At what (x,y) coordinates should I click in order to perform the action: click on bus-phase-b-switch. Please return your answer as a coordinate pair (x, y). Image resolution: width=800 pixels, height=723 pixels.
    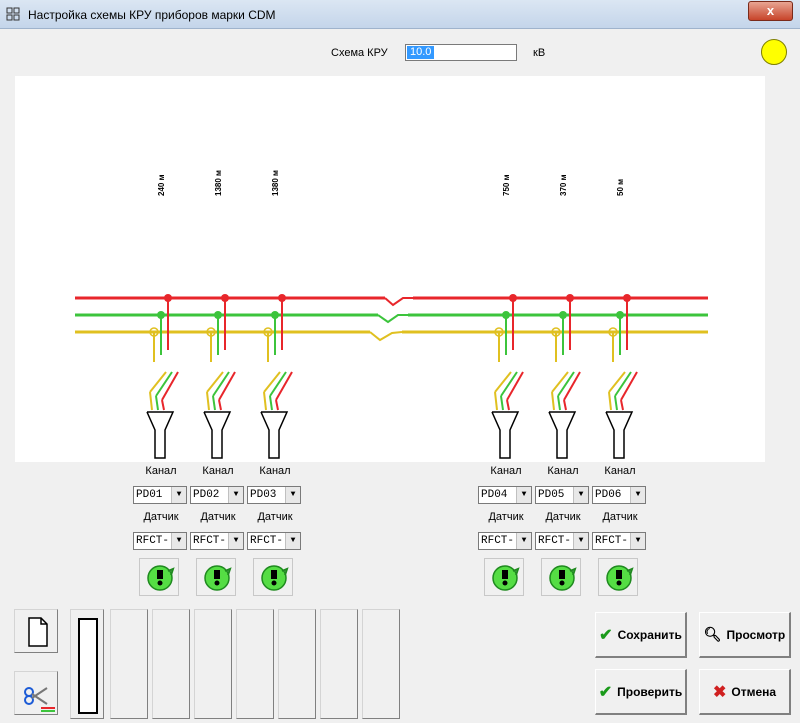
    Looking at the image, I should click on (392, 319).